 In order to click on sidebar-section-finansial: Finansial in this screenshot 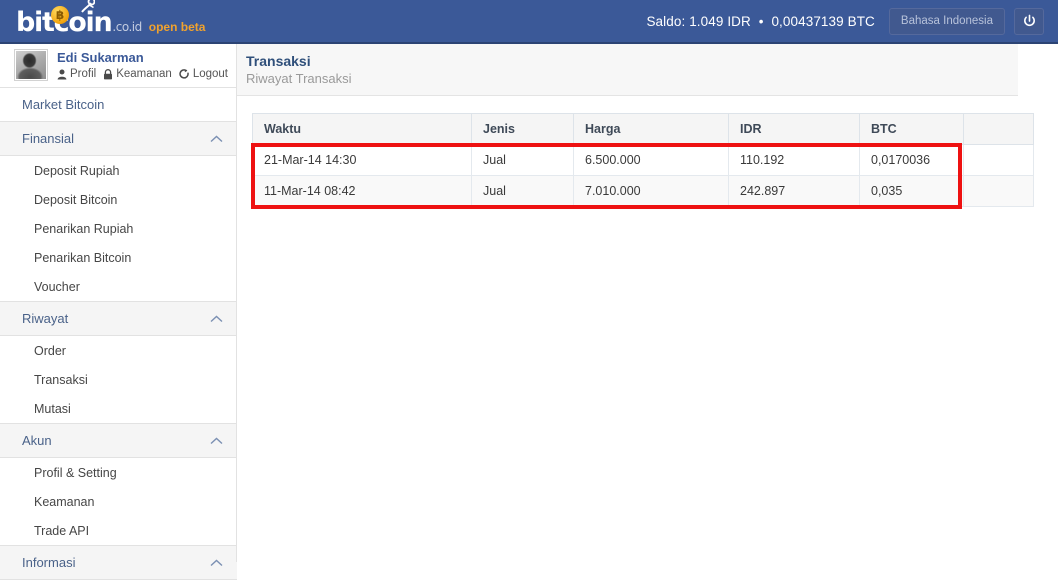, I will do `click(118, 139)`.